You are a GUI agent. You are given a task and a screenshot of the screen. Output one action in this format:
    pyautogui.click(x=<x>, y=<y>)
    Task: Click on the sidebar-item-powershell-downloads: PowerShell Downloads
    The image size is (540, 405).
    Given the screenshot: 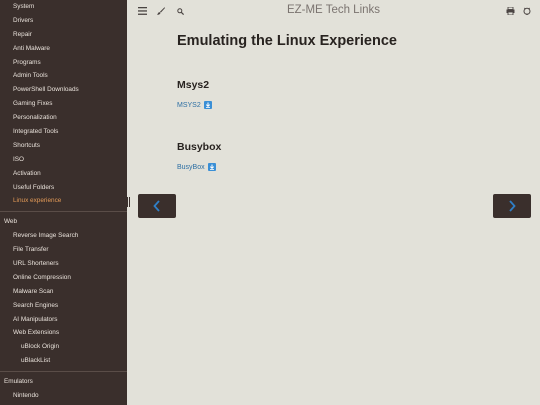 What is the action you would take?
    pyautogui.click(x=63, y=90)
    